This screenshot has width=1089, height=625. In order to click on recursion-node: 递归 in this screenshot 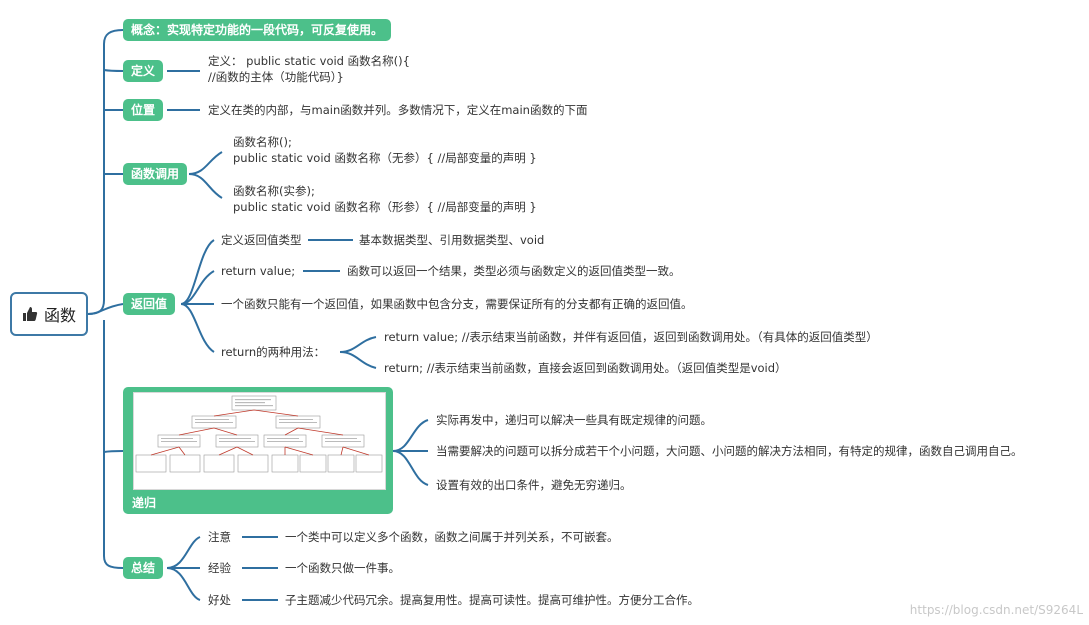, I will do `click(258, 450)`.